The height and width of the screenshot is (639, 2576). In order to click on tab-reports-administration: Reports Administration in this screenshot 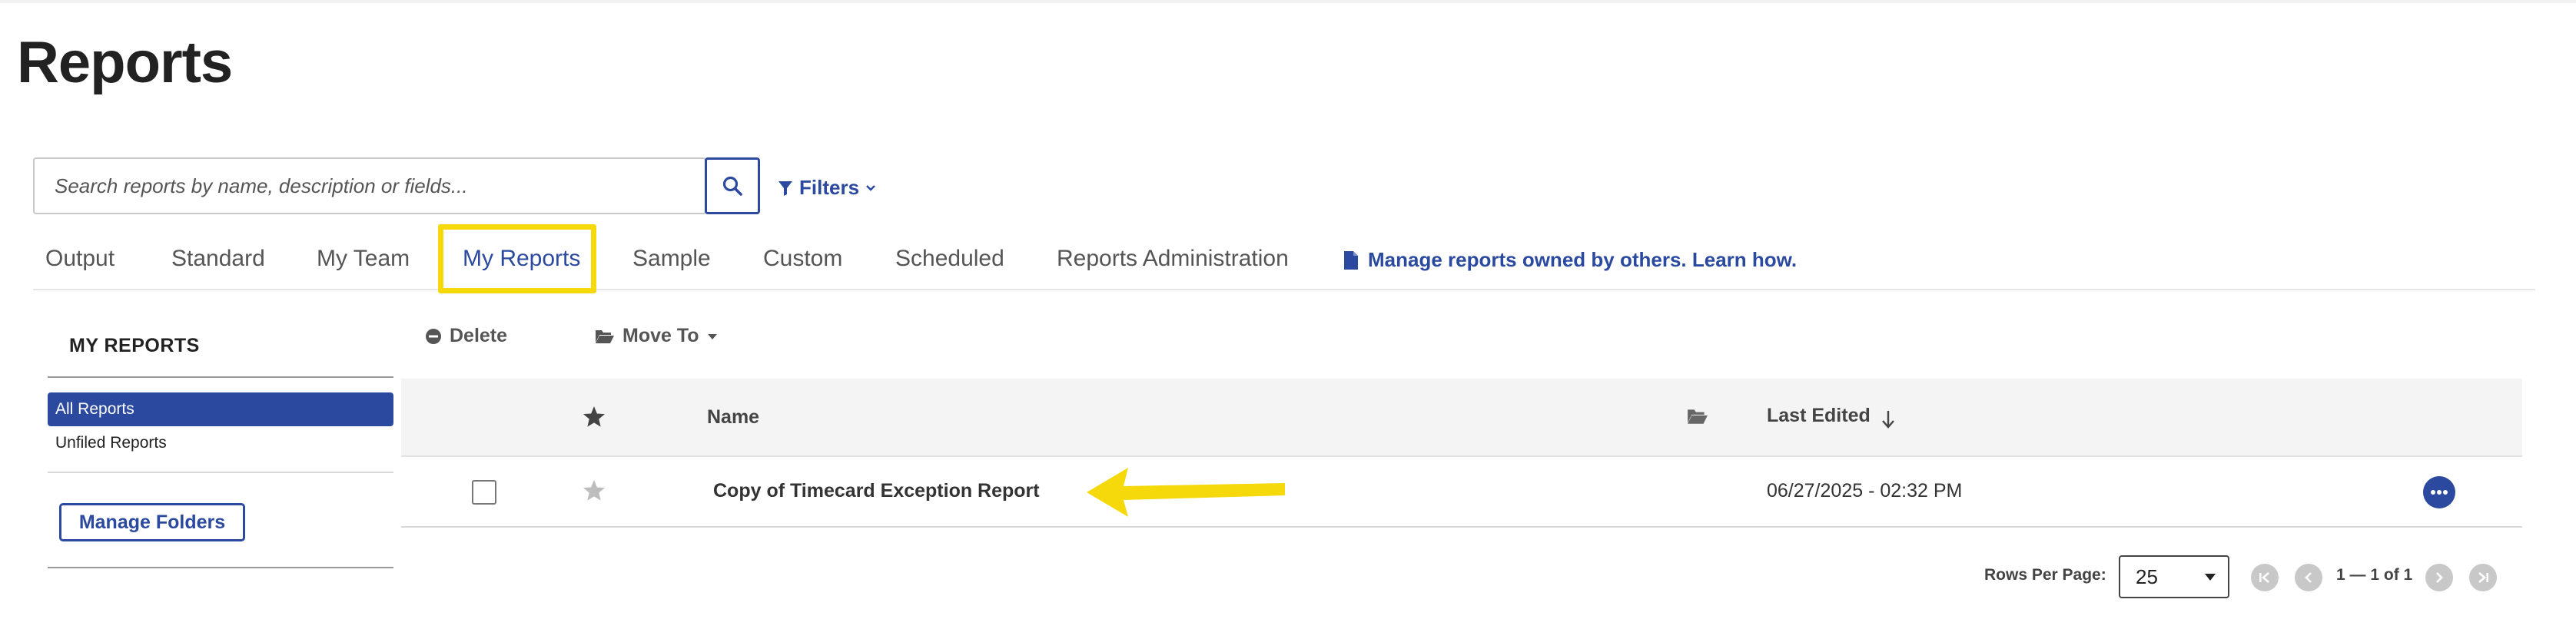, I will do `click(1173, 259)`.